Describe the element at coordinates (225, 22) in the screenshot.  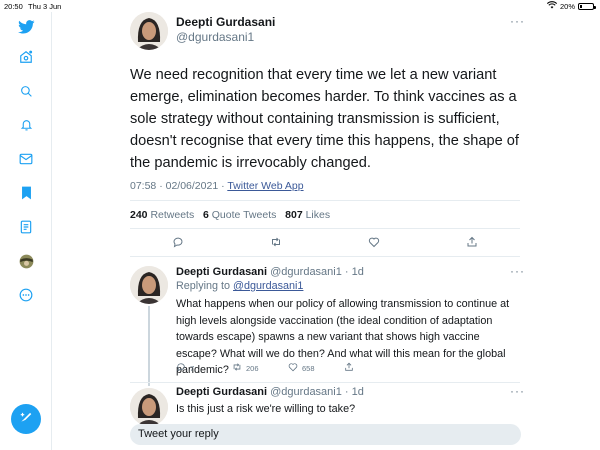
I see `author-name: Deepti Gurdasani` at that location.